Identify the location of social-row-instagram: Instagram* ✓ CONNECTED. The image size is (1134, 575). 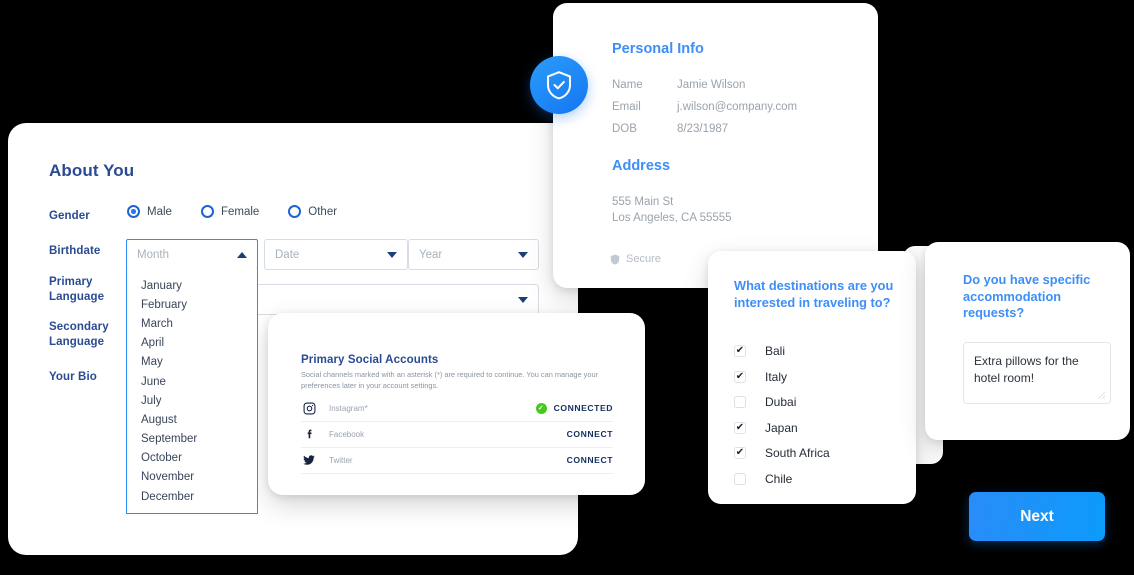
(457, 408).